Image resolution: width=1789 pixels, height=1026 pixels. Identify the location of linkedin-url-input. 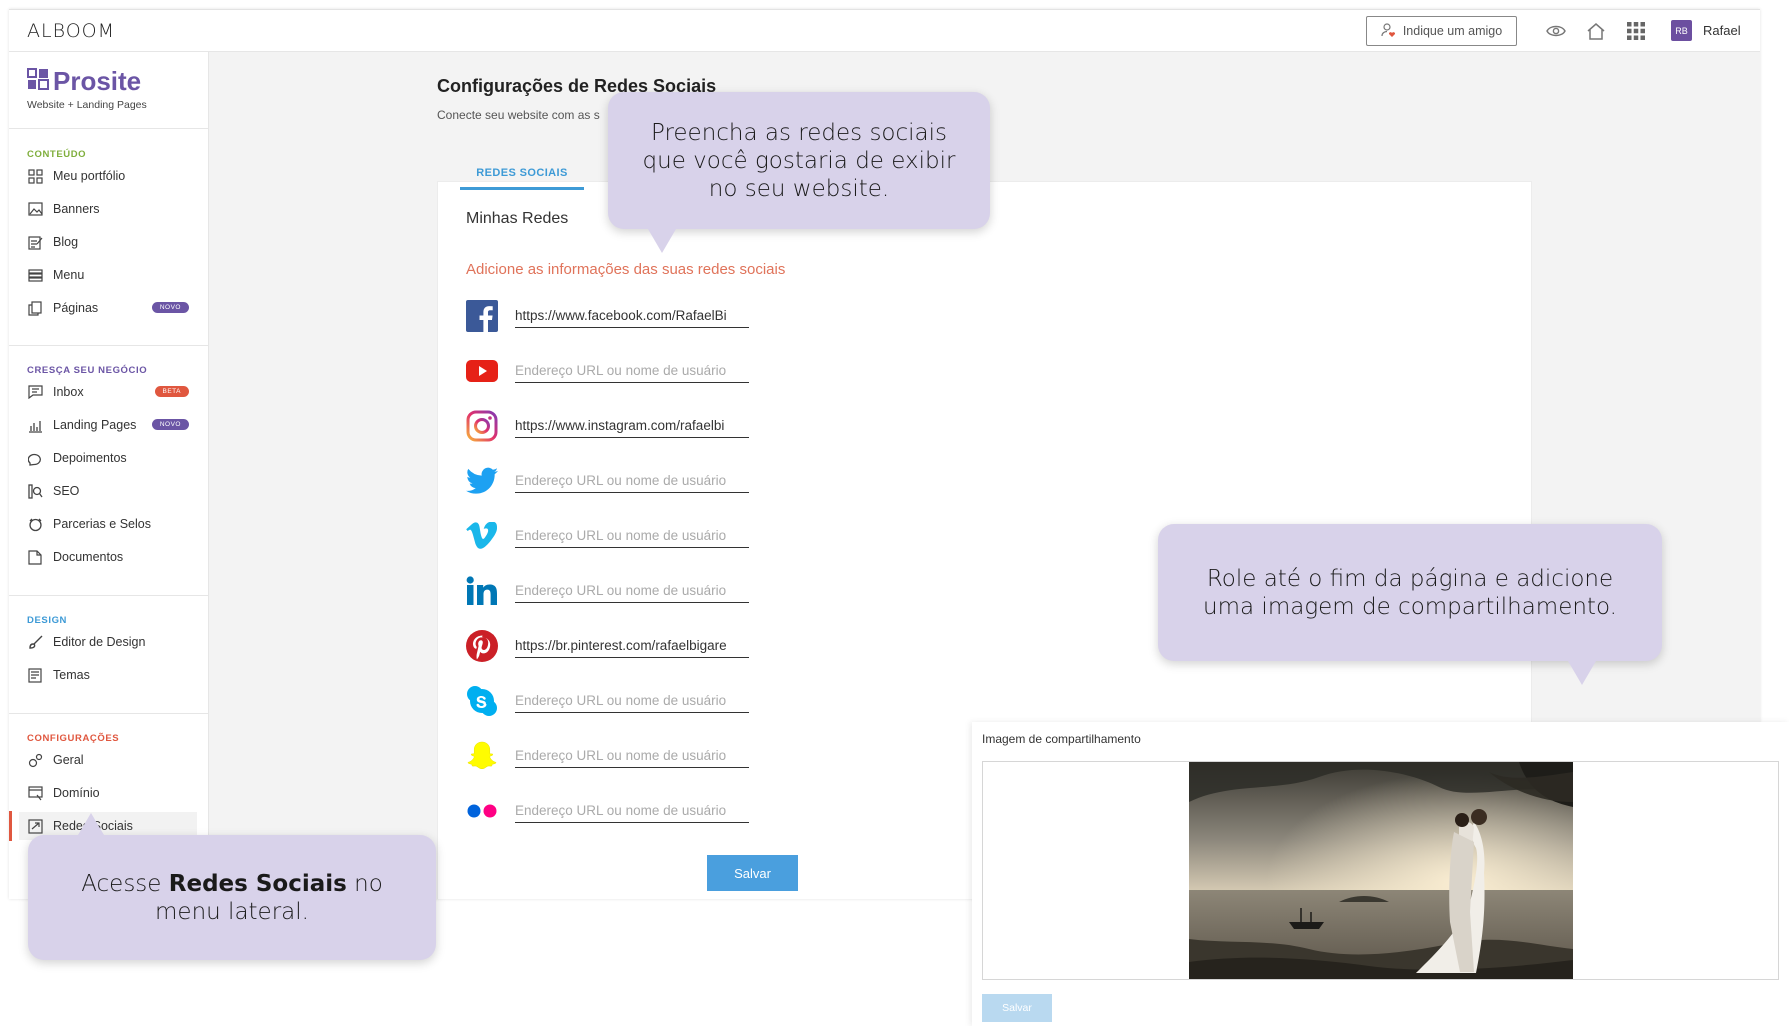
(632, 591).